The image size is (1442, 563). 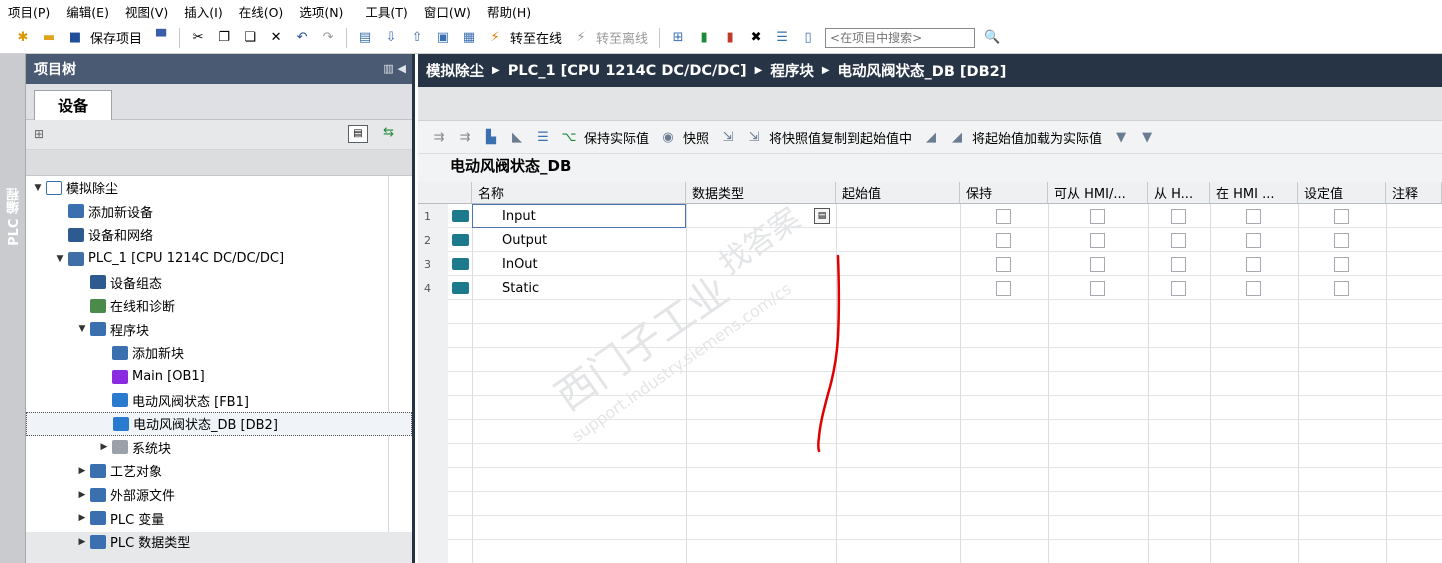 I want to click on overview-icon: ▤, so click(x=358, y=134).